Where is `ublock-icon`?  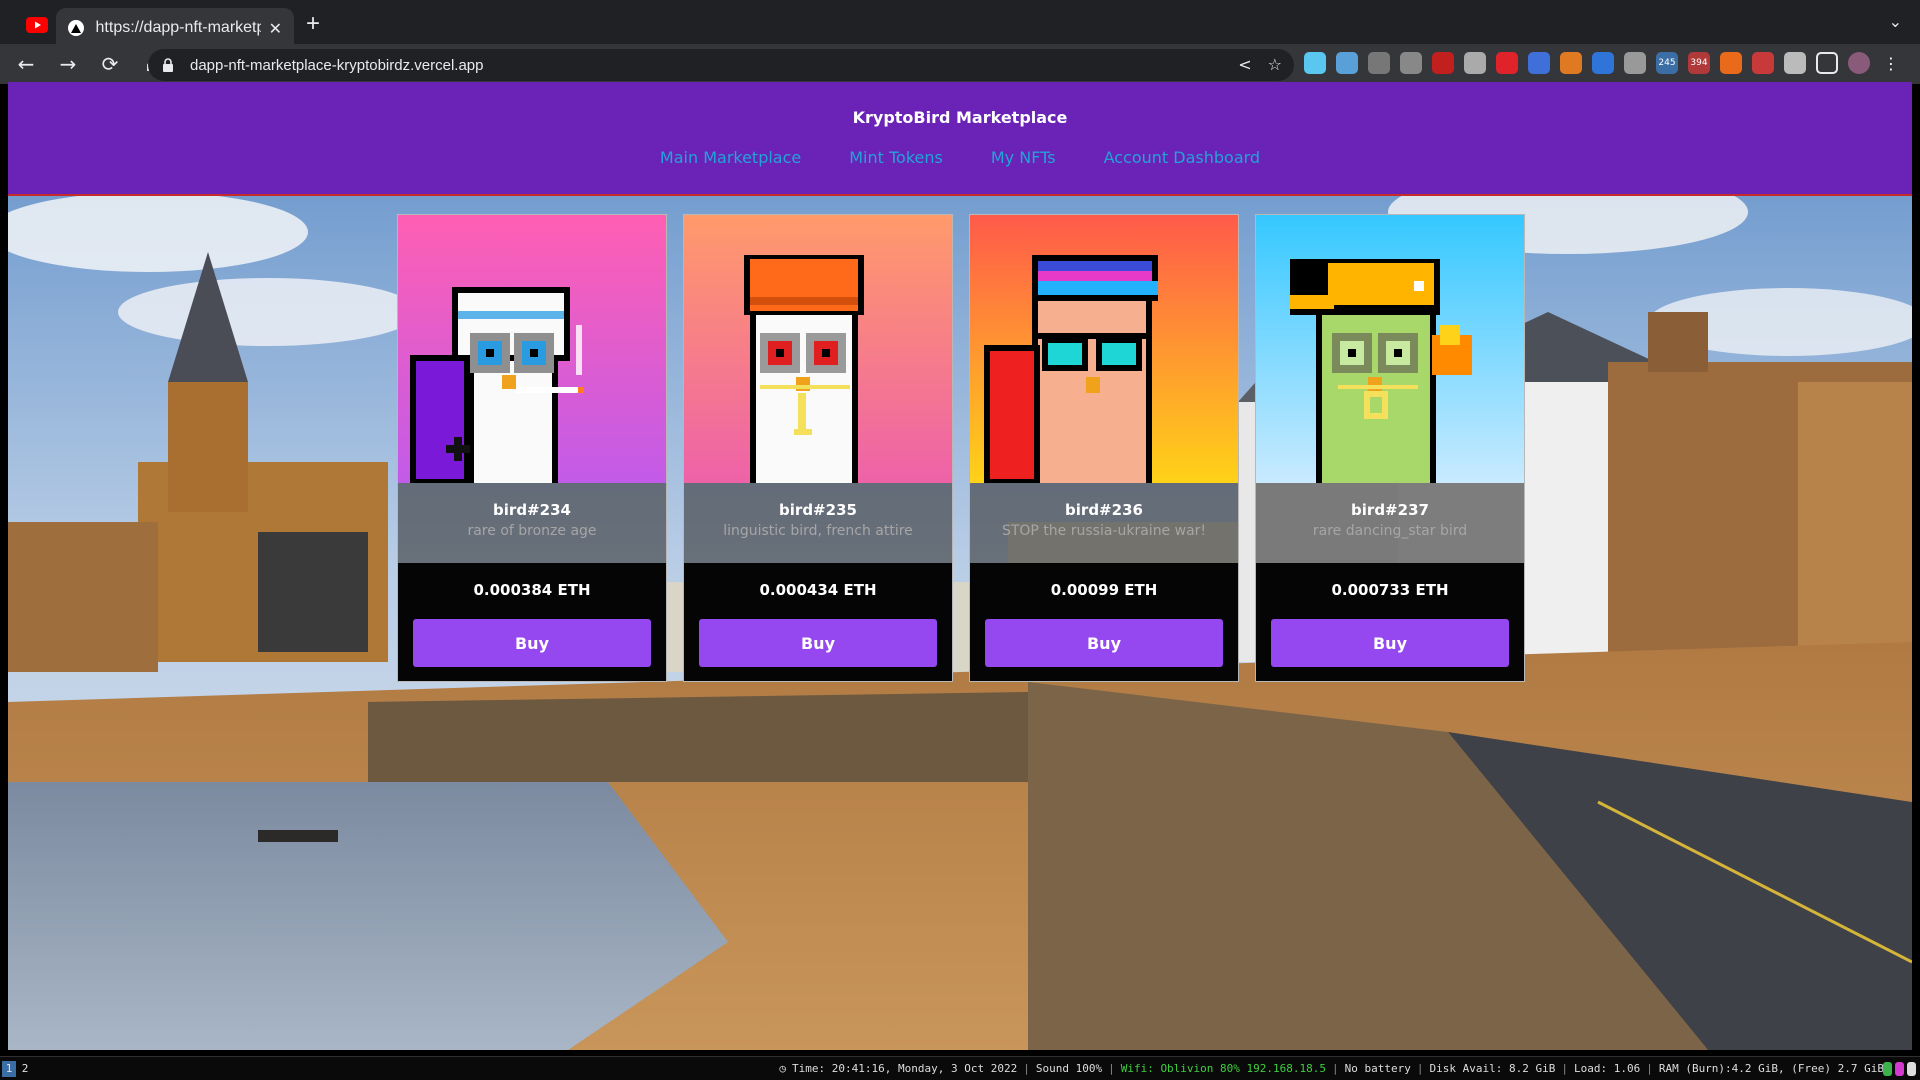
ublock-icon is located at coordinates (1443, 63).